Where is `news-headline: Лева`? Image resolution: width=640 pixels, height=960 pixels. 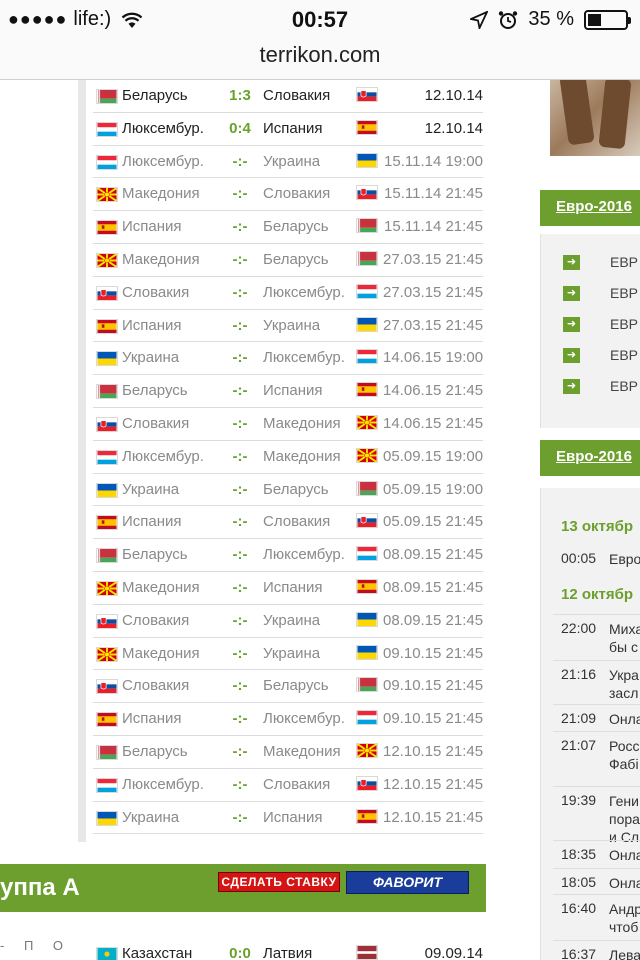
news-headline: Лева is located at coordinates (624, 953).